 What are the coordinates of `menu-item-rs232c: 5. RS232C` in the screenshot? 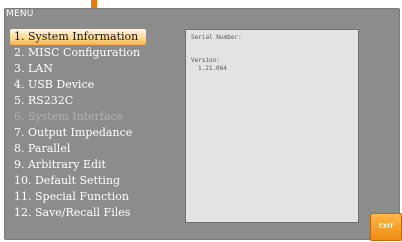 It's located at (78, 101).